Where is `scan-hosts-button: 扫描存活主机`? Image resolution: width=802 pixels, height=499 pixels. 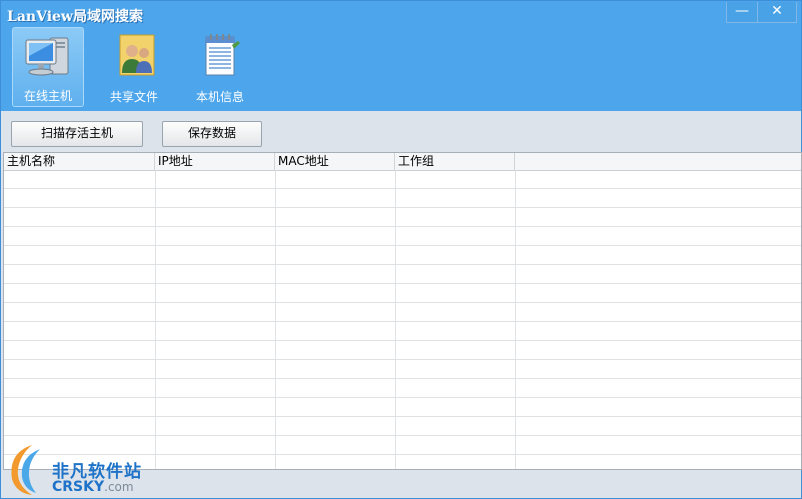 scan-hosts-button: 扫描存活主机 is located at coordinates (77, 134).